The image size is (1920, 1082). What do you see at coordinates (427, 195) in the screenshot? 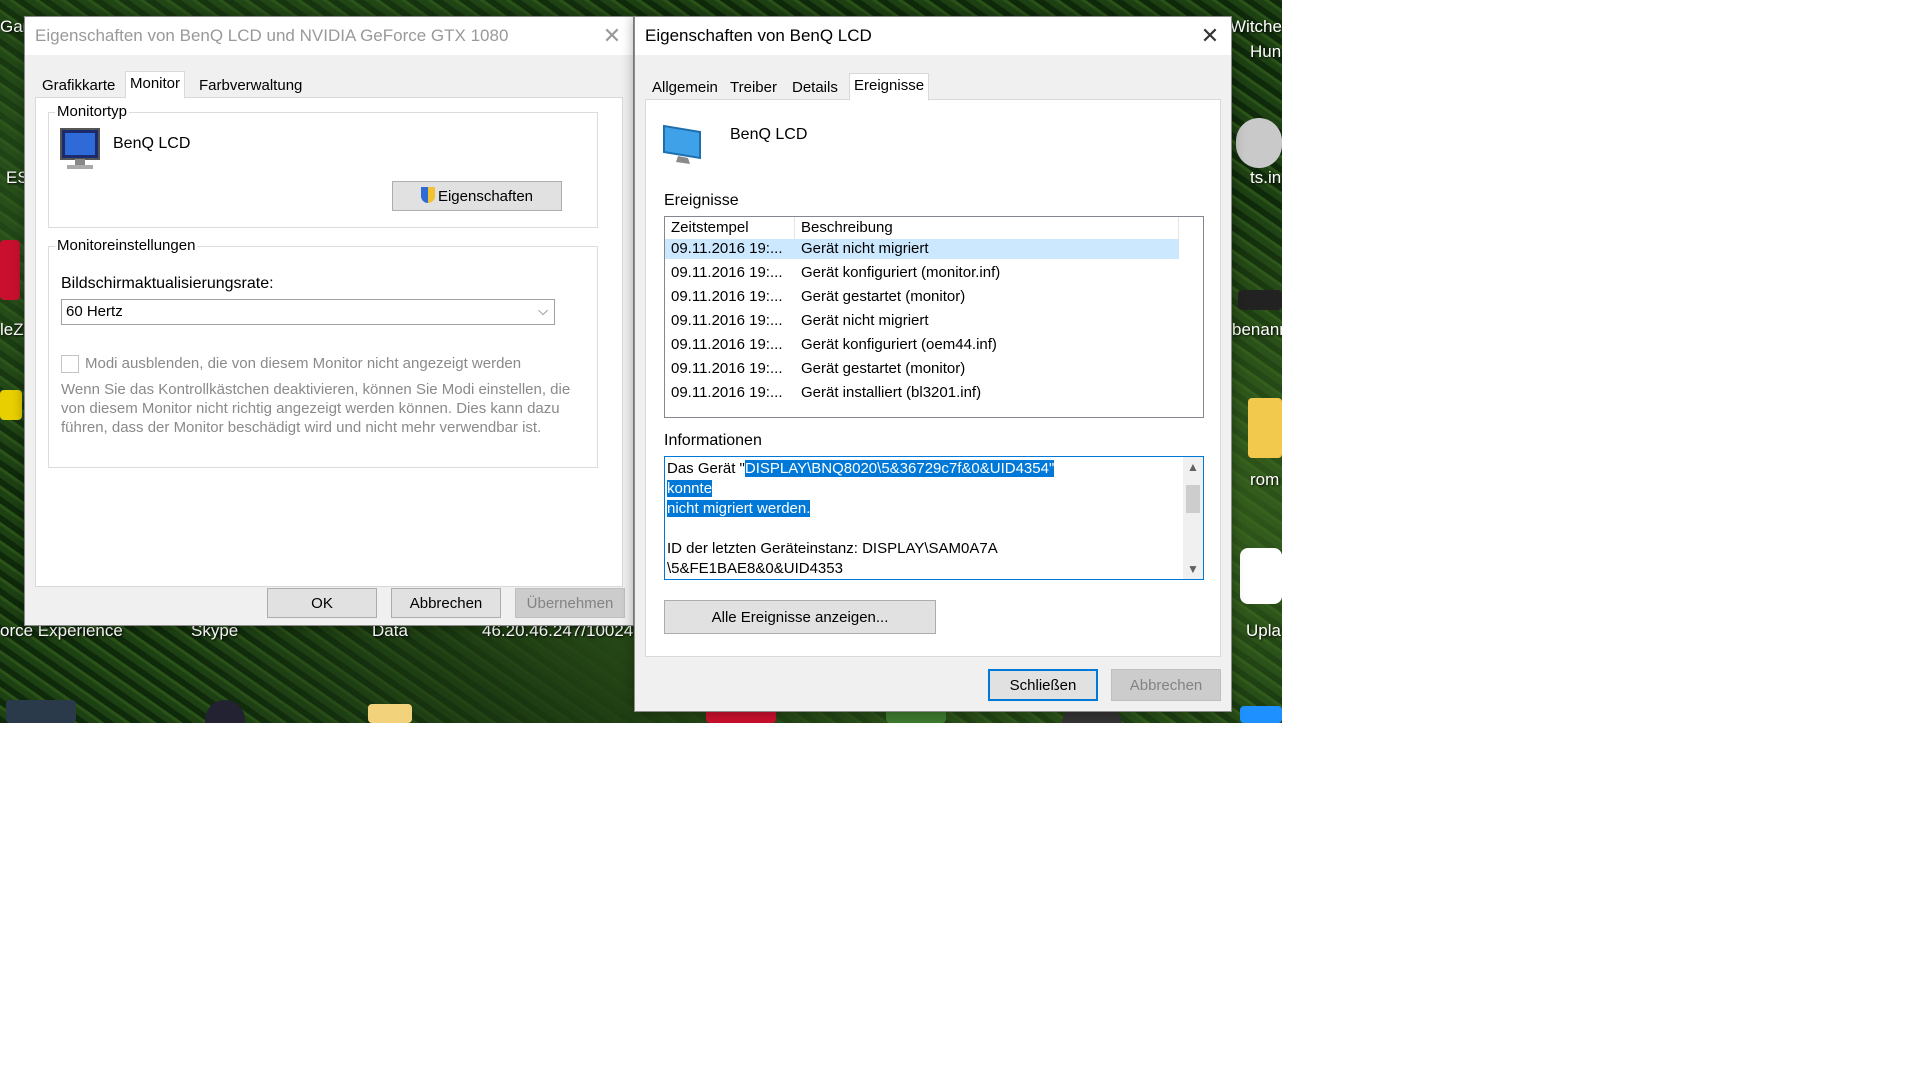
I see `uac-shield-icon` at bounding box center [427, 195].